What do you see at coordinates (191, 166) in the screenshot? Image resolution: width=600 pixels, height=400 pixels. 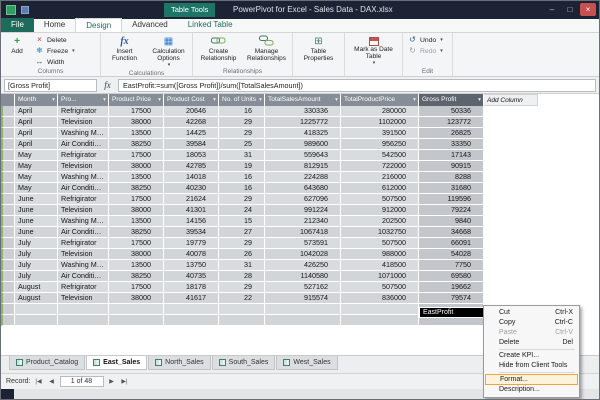 I see `cell: 42785` at bounding box center [191, 166].